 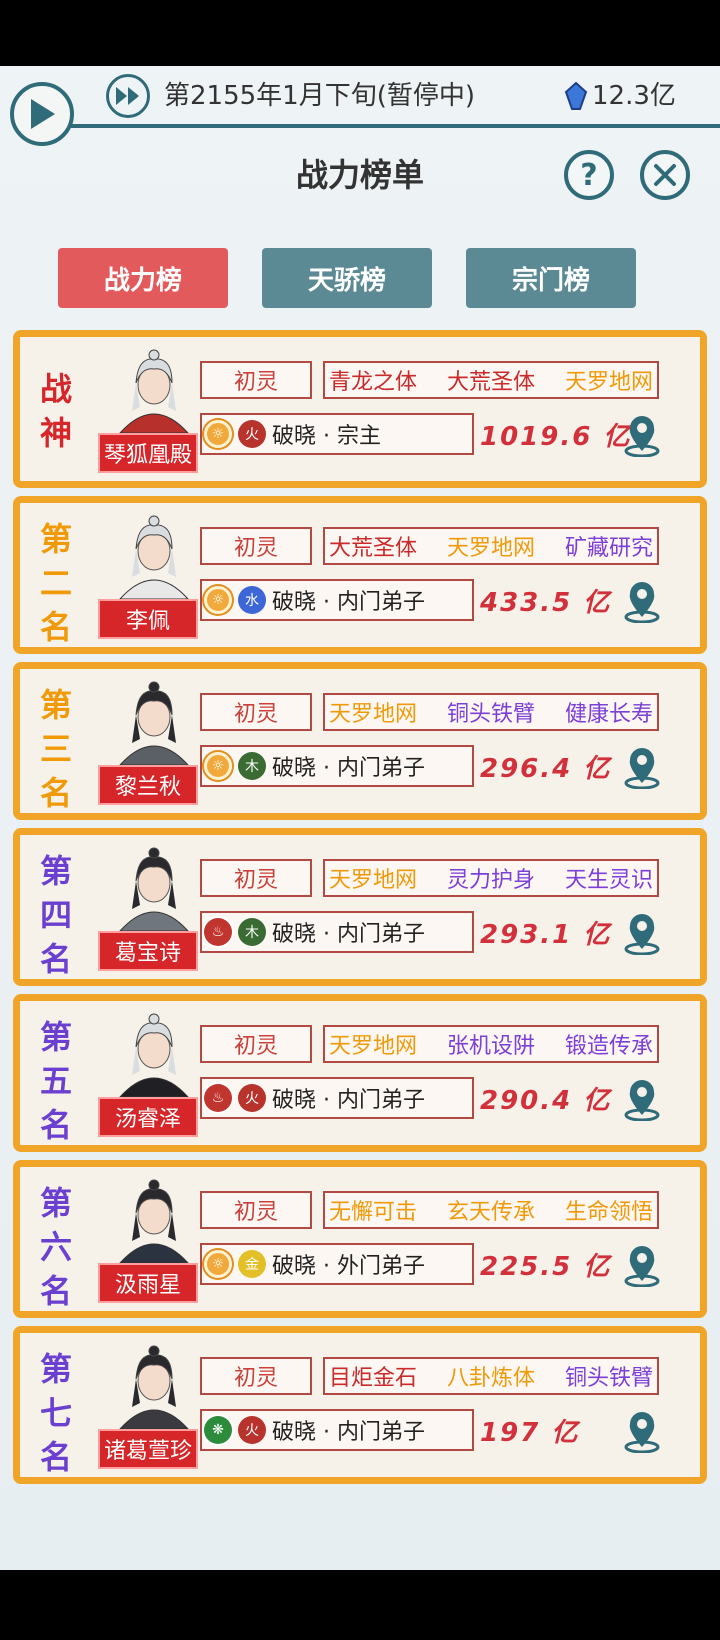 What do you see at coordinates (373, 548) in the screenshot?
I see `trait-tag: 大荒圣体` at bounding box center [373, 548].